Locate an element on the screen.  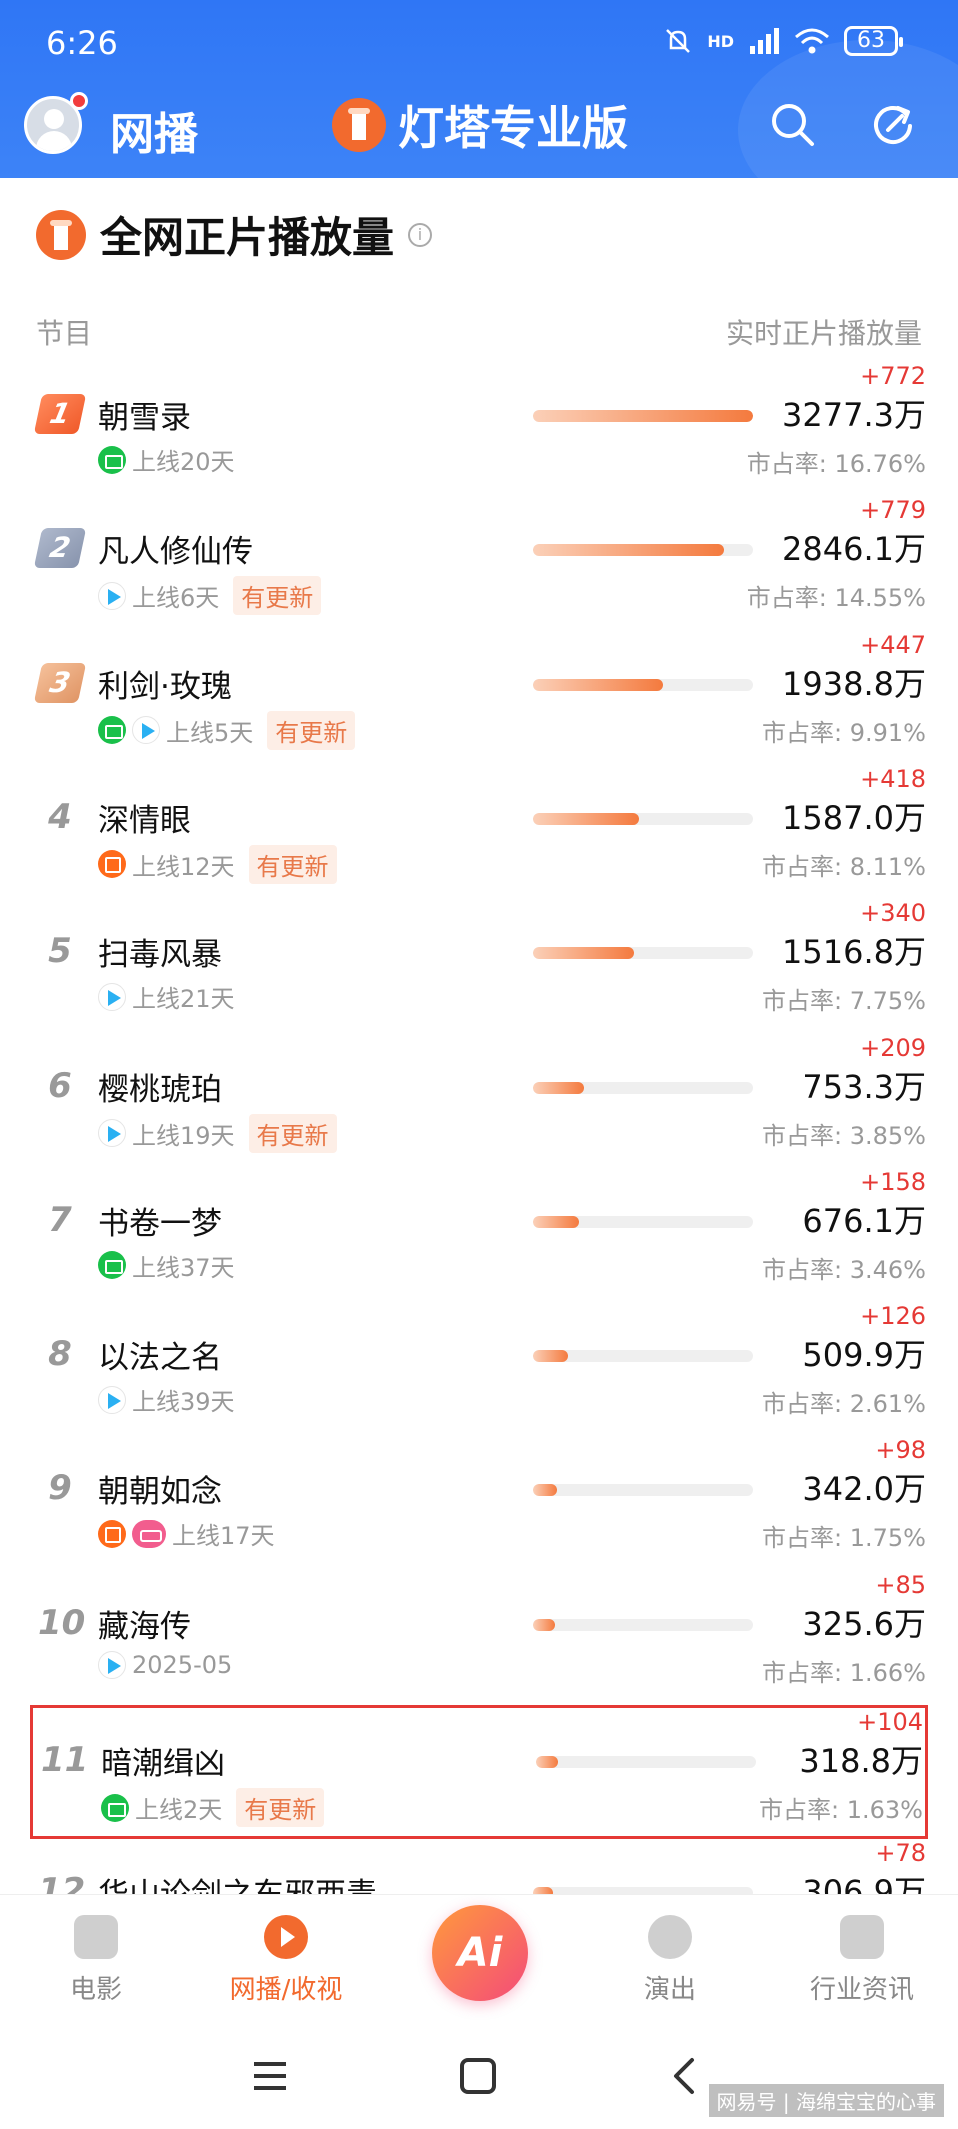
show-title: 暗潮缉凶 is located at coordinates (163, 1760).